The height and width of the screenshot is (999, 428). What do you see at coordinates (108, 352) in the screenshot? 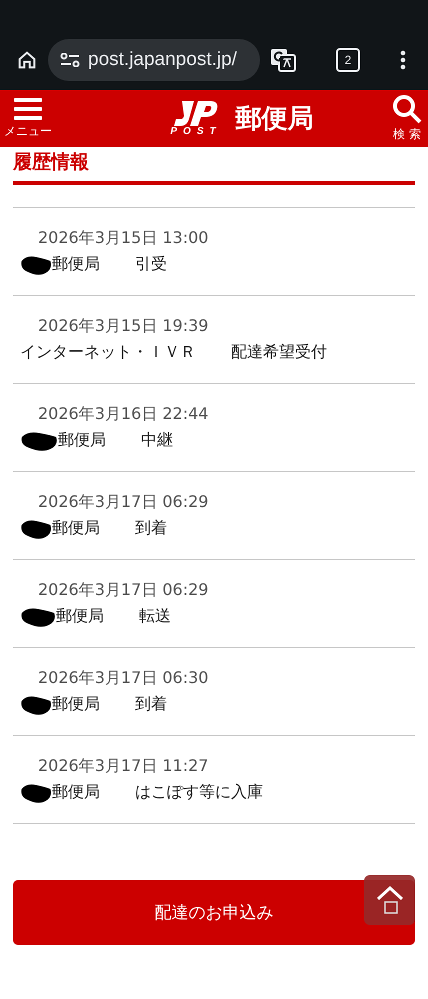
I see `history-place: インターネット・ＩＶＲ` at bounding box center [108, 352].